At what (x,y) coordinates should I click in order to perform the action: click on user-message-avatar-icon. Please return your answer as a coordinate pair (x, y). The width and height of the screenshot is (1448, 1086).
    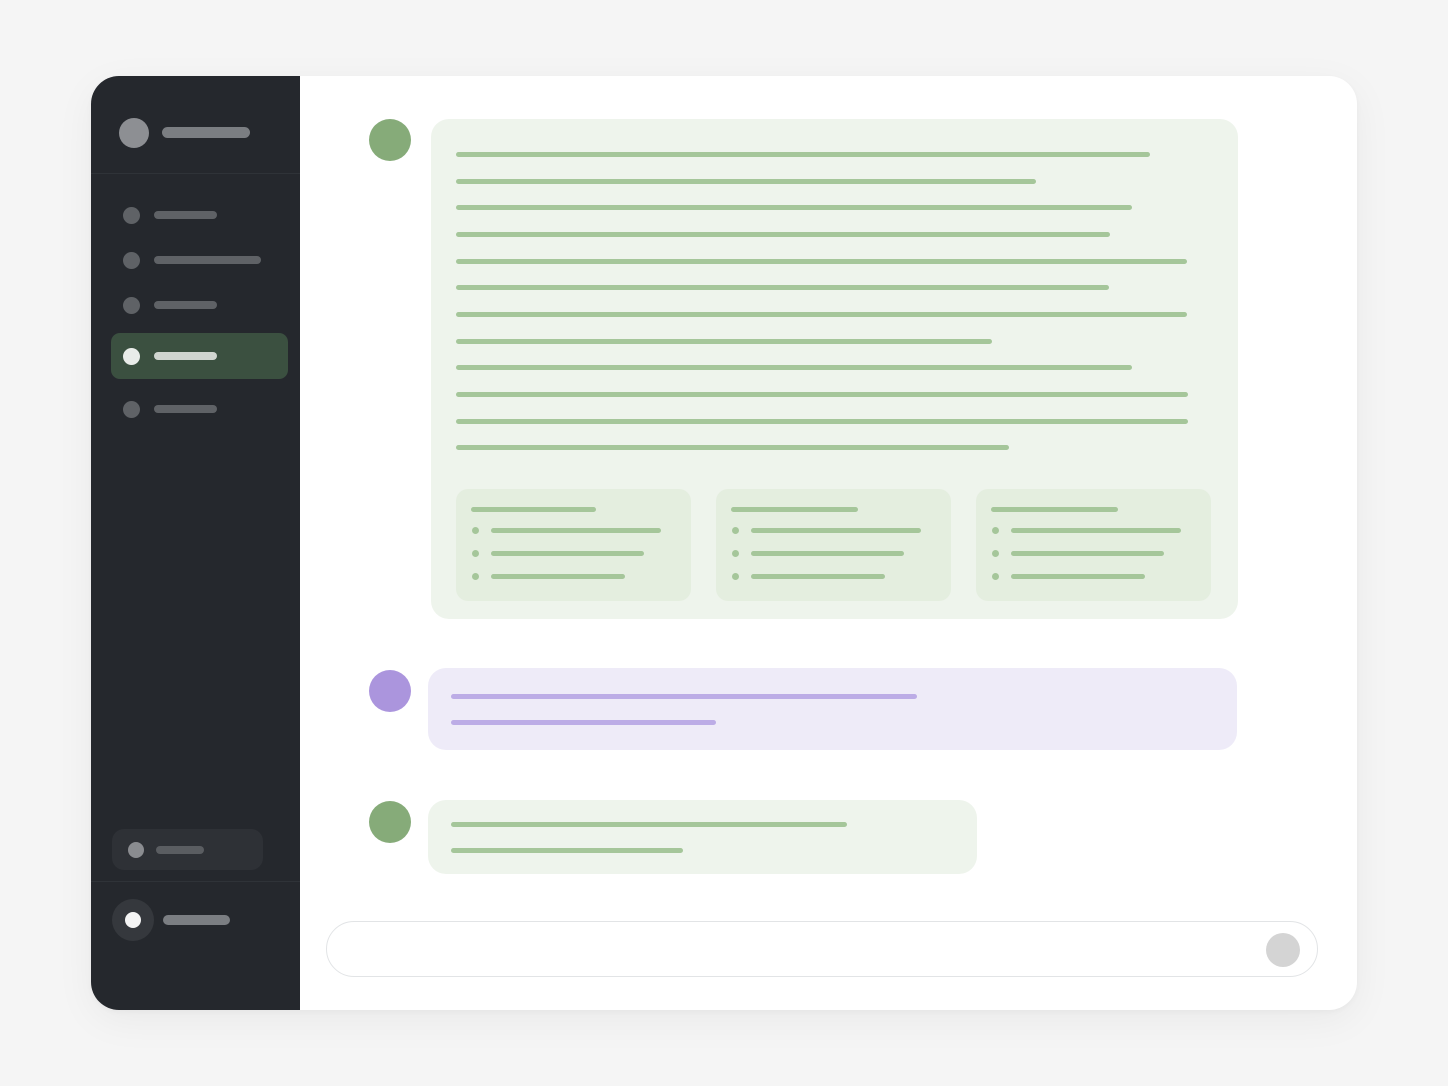
    Looking at the image, I should click on (390, 691).